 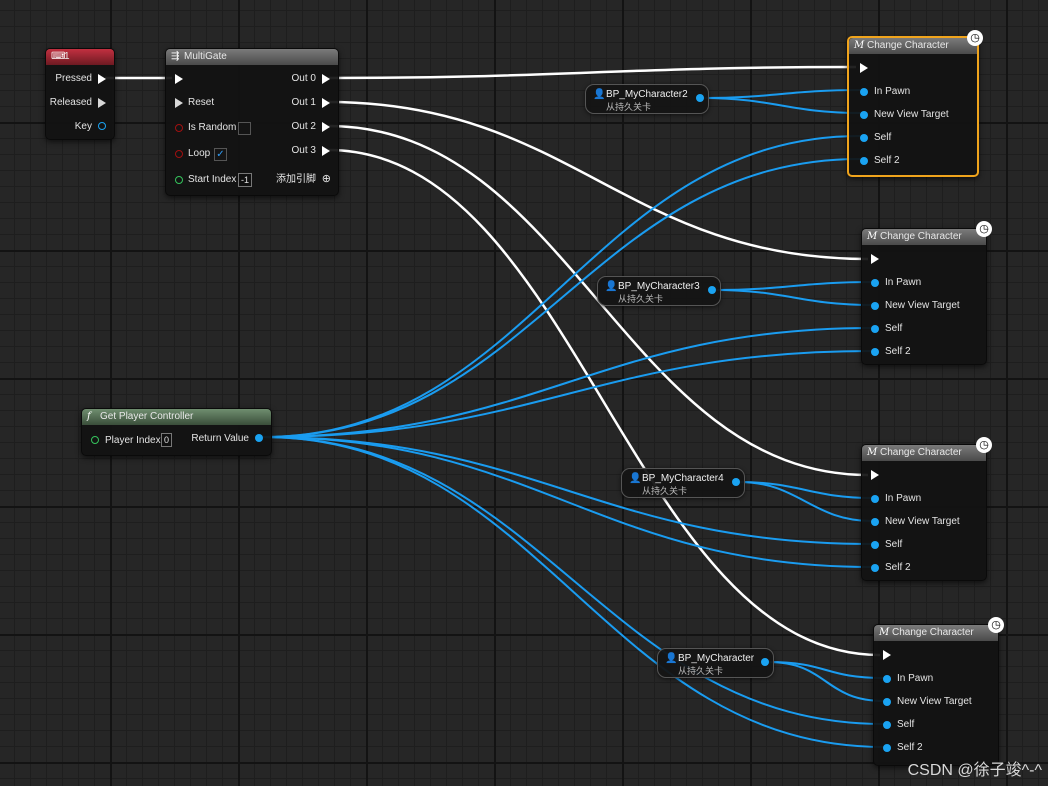 I want to click on return-value-pin, so click(x=259, y=438).